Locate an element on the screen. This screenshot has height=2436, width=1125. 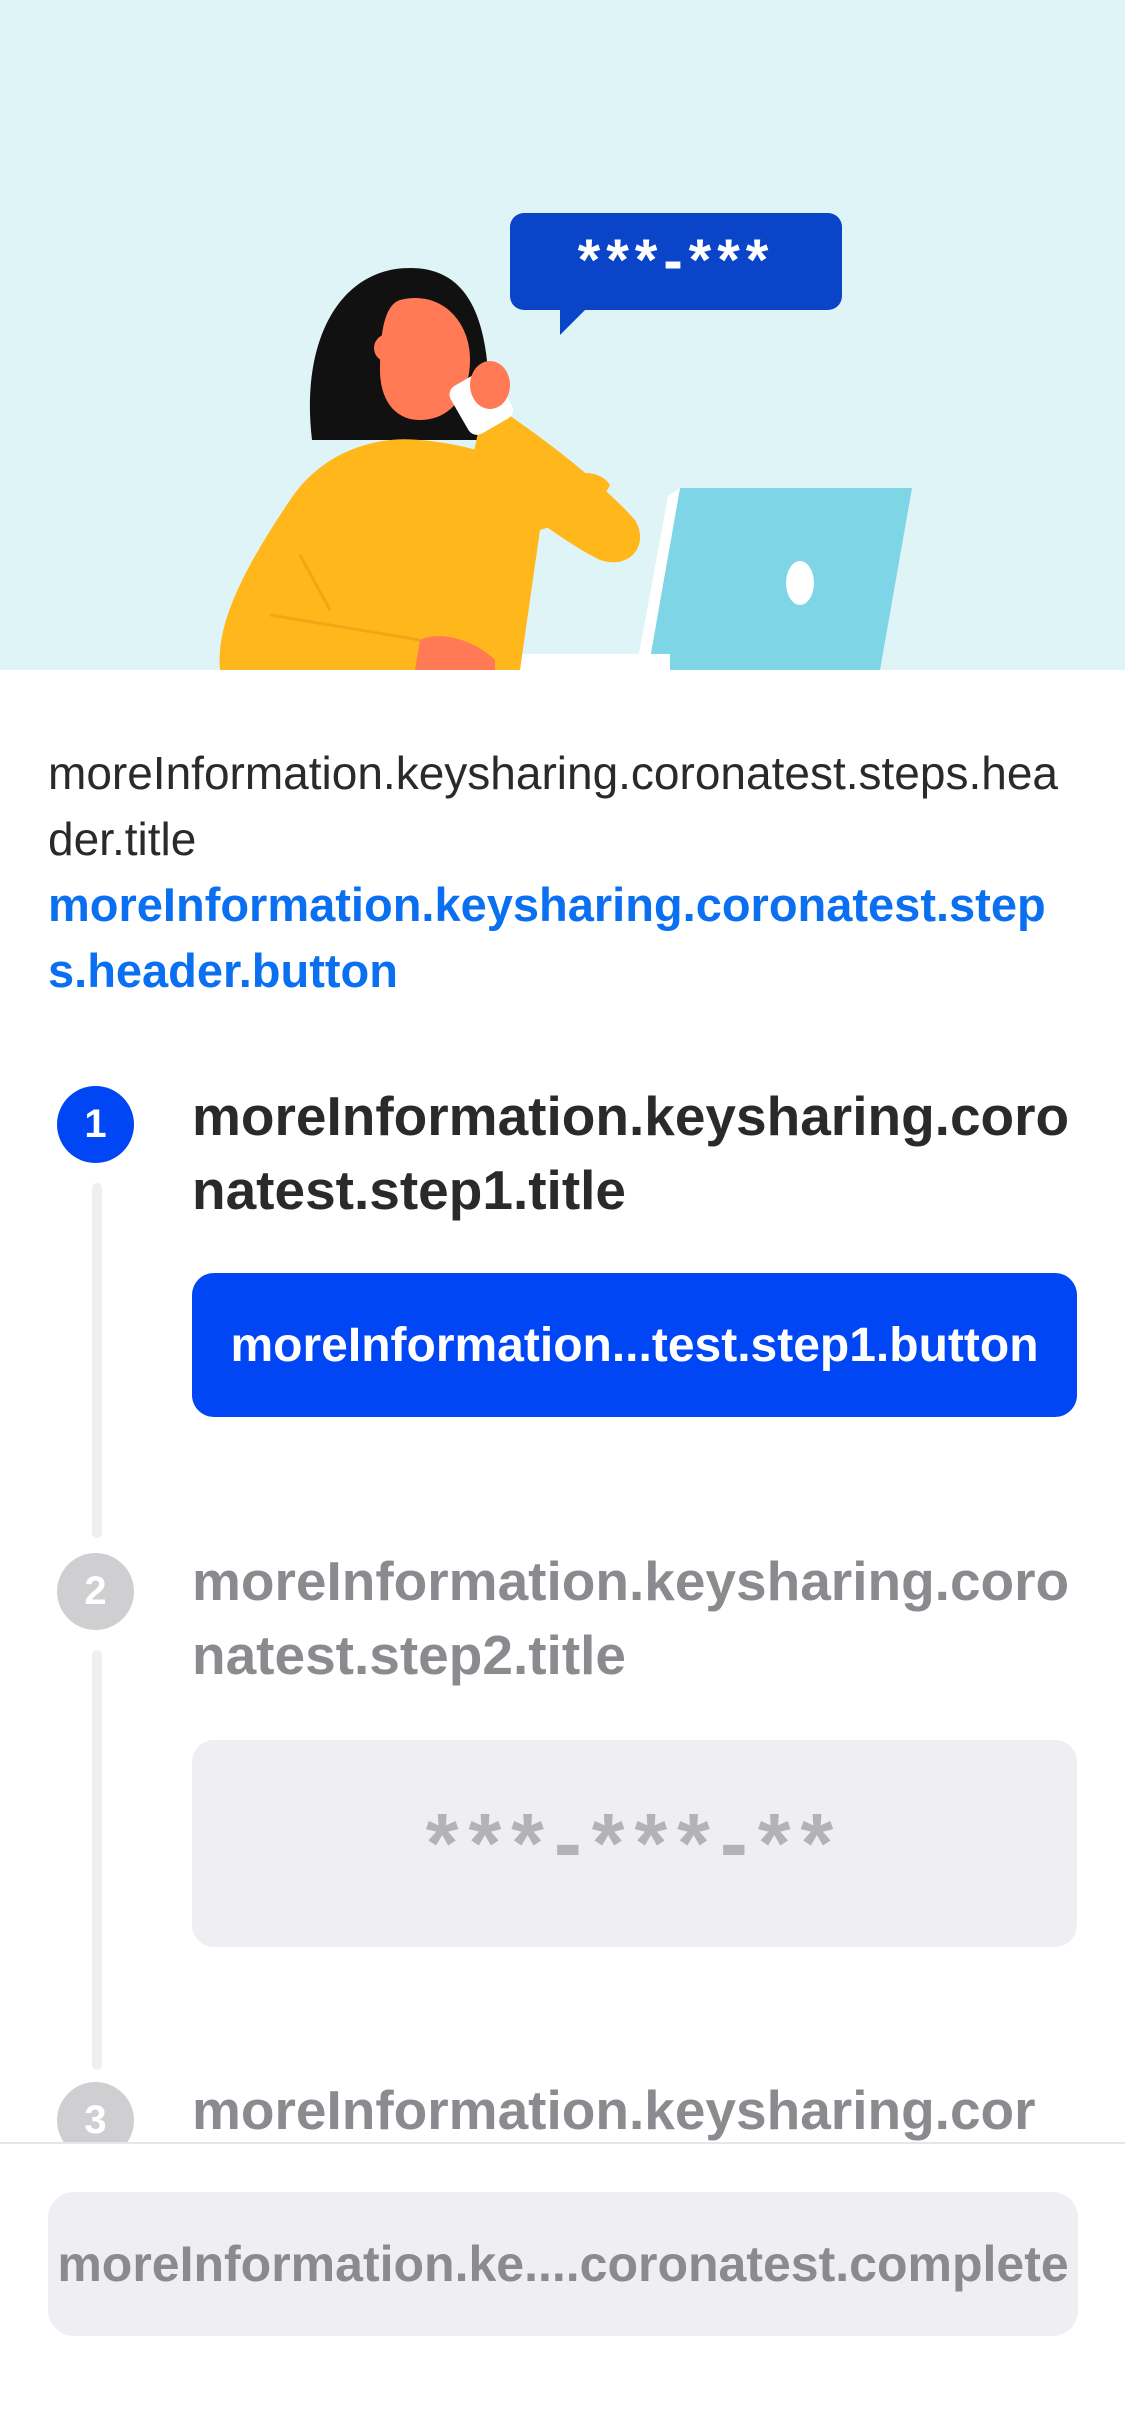
speech-bubble: ***-*** is located at coordinates (676, 274).